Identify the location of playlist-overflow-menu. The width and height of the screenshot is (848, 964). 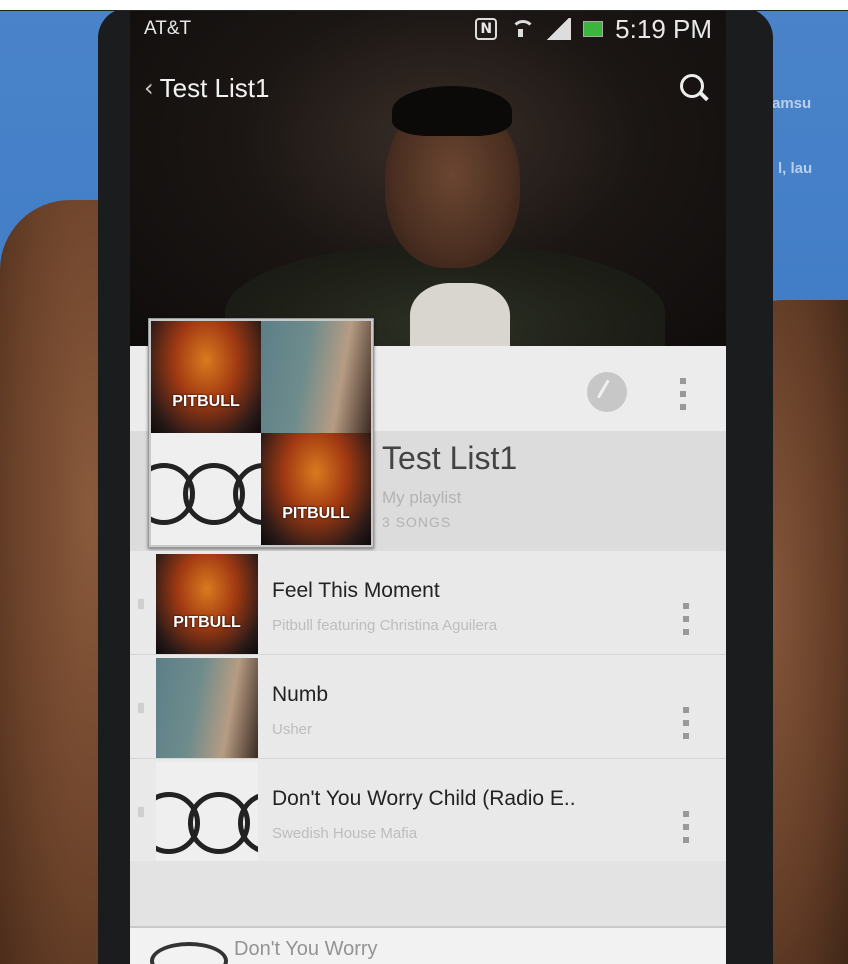
(683, 394).